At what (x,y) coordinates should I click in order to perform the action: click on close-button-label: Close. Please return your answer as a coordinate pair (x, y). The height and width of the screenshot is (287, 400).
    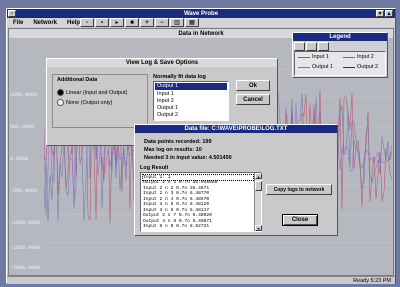
    Looking at the image, I should click on (300, 220).